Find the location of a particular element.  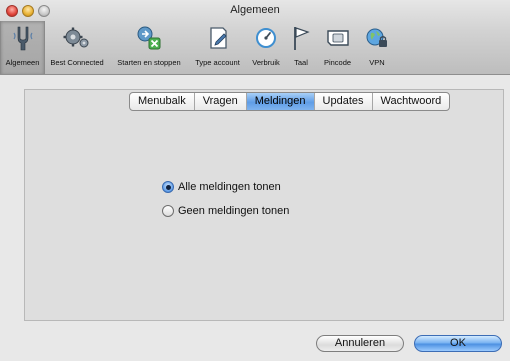

gears-icon is located at coordinates (77, 38).